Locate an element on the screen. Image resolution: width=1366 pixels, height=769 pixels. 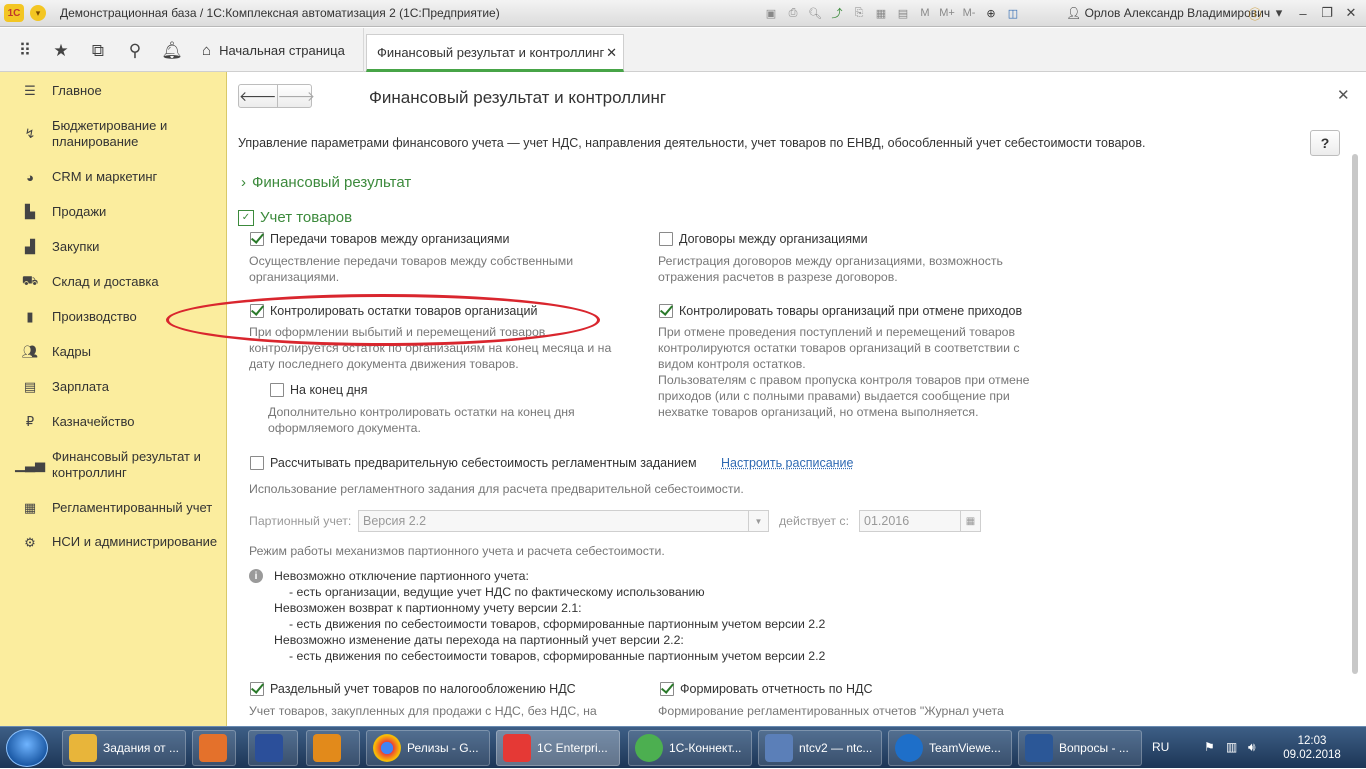
control-cancel-checkbox is located at coordinates (666, 311).